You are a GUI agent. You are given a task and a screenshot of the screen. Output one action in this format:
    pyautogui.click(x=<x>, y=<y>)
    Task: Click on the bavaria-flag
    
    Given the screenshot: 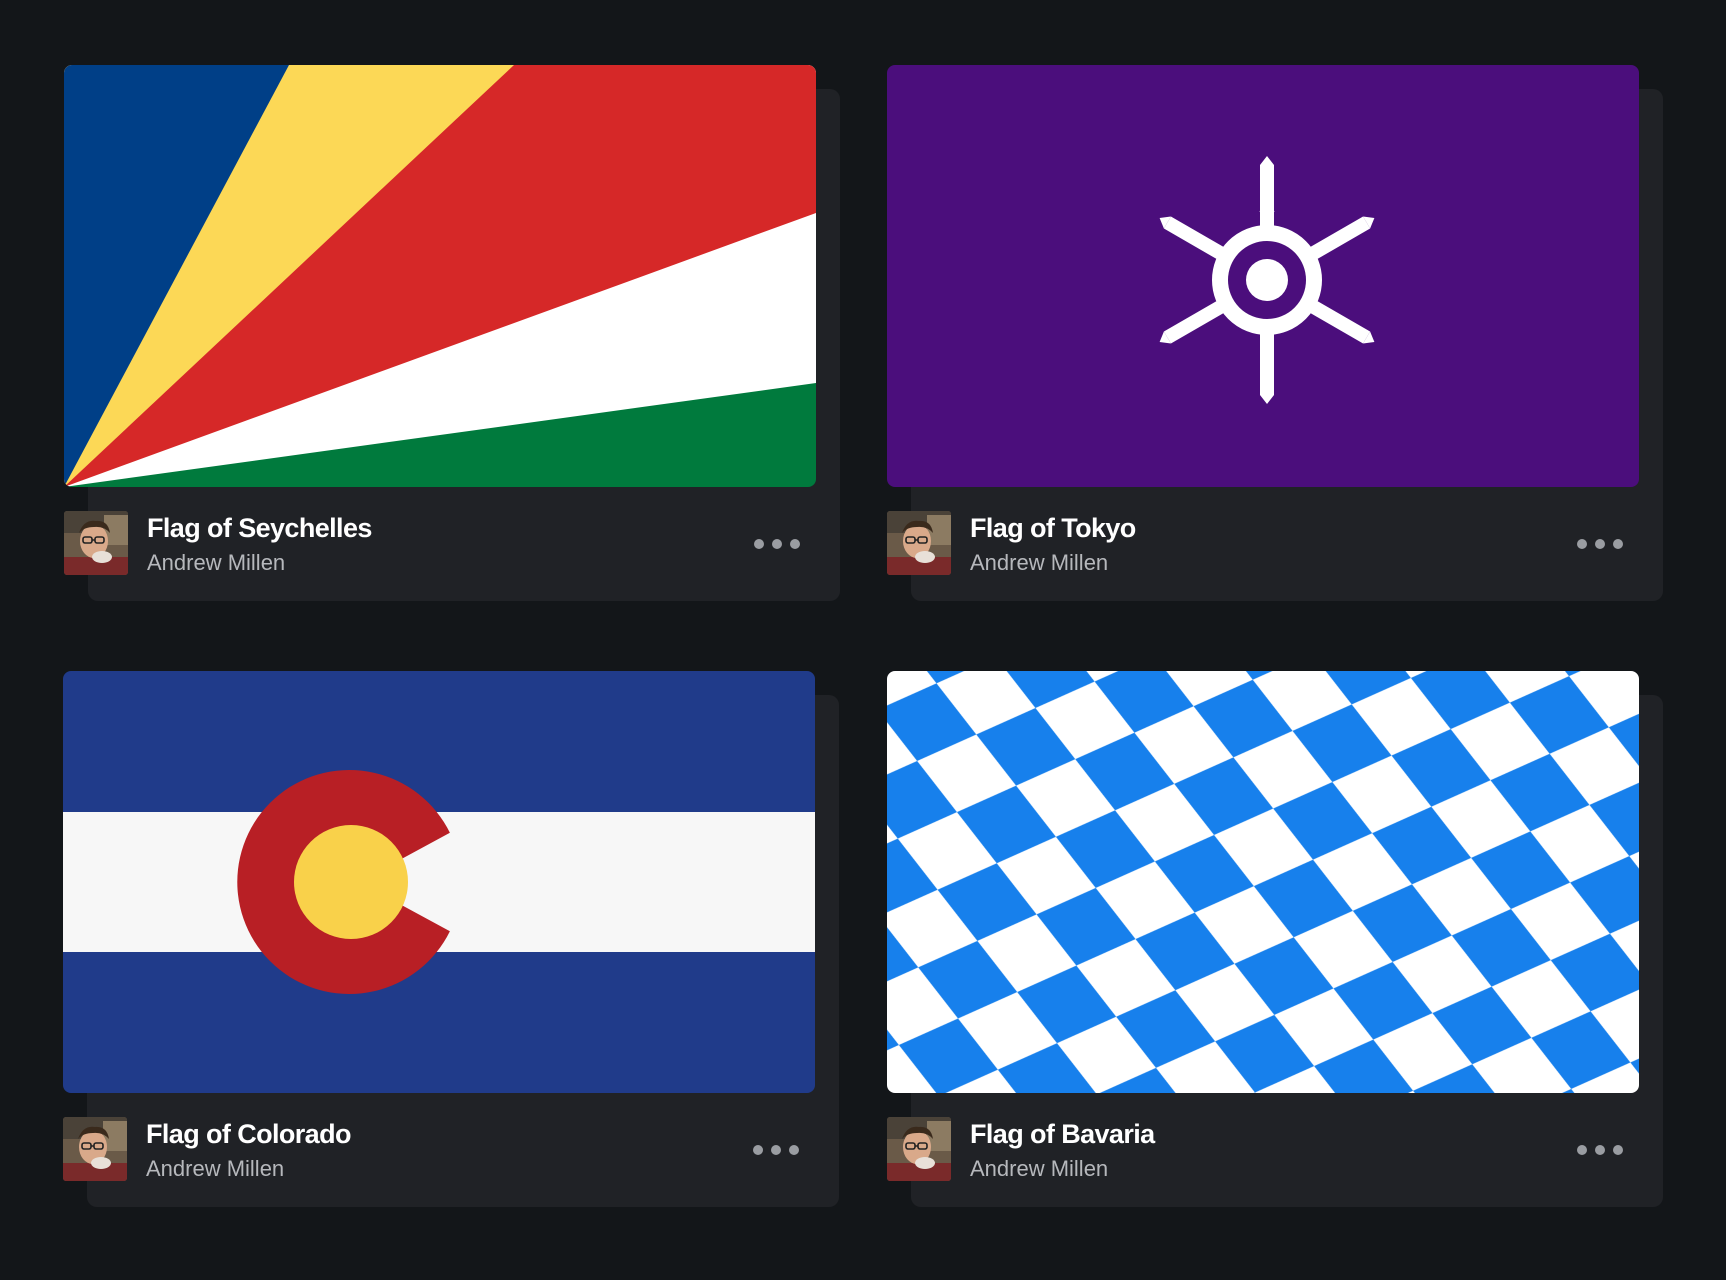 What is the action you would take?
    pyautogui.click(x=1263, y=882)
    